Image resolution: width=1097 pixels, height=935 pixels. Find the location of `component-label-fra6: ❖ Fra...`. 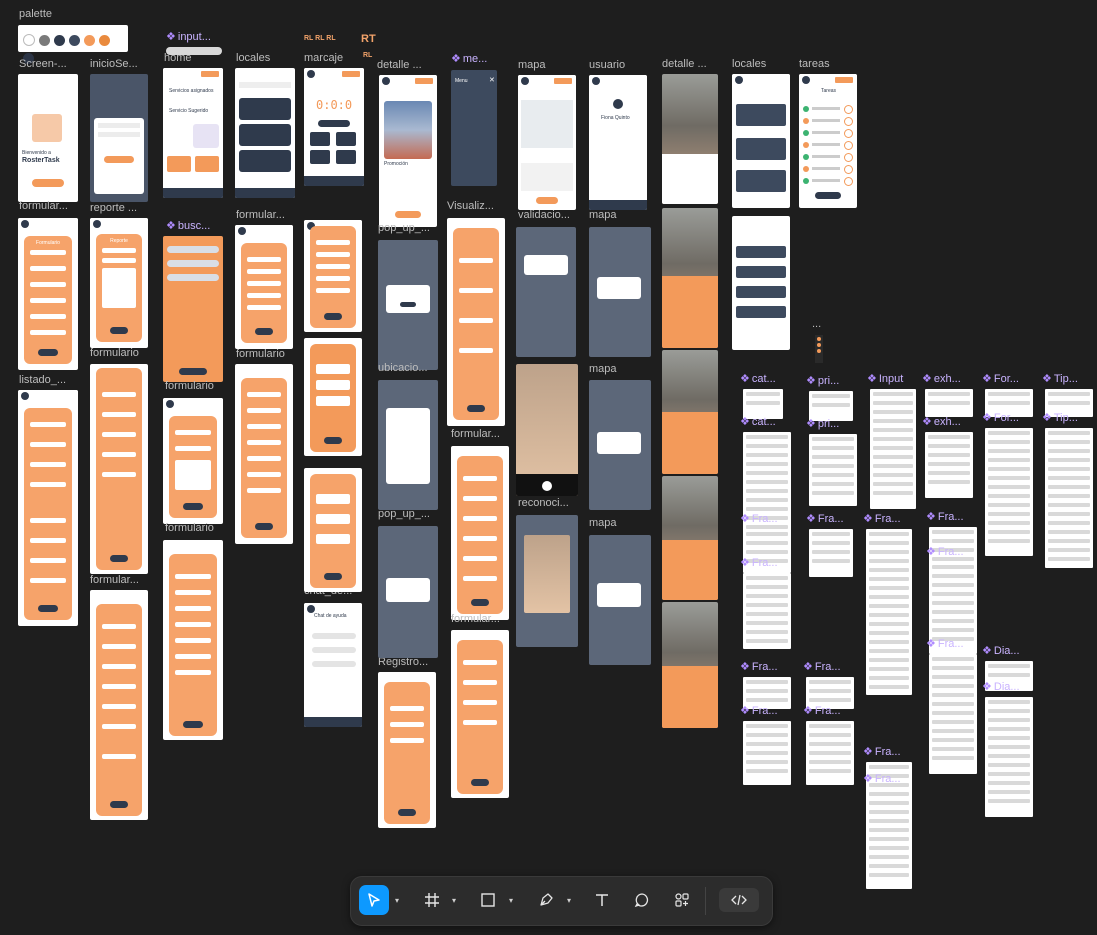

component-label-fra6: ❖ Fra... is located at coordinates (945, 551).